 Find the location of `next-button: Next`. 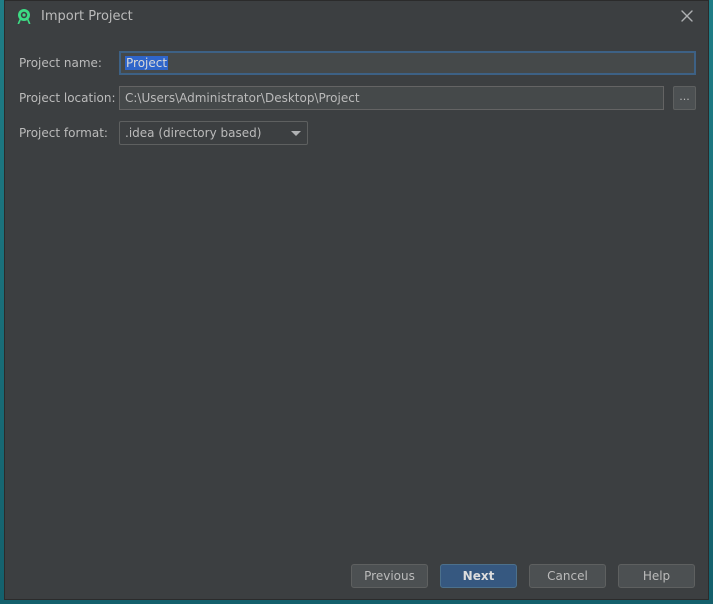

next-button: Next is located at coordinates (478, 576).